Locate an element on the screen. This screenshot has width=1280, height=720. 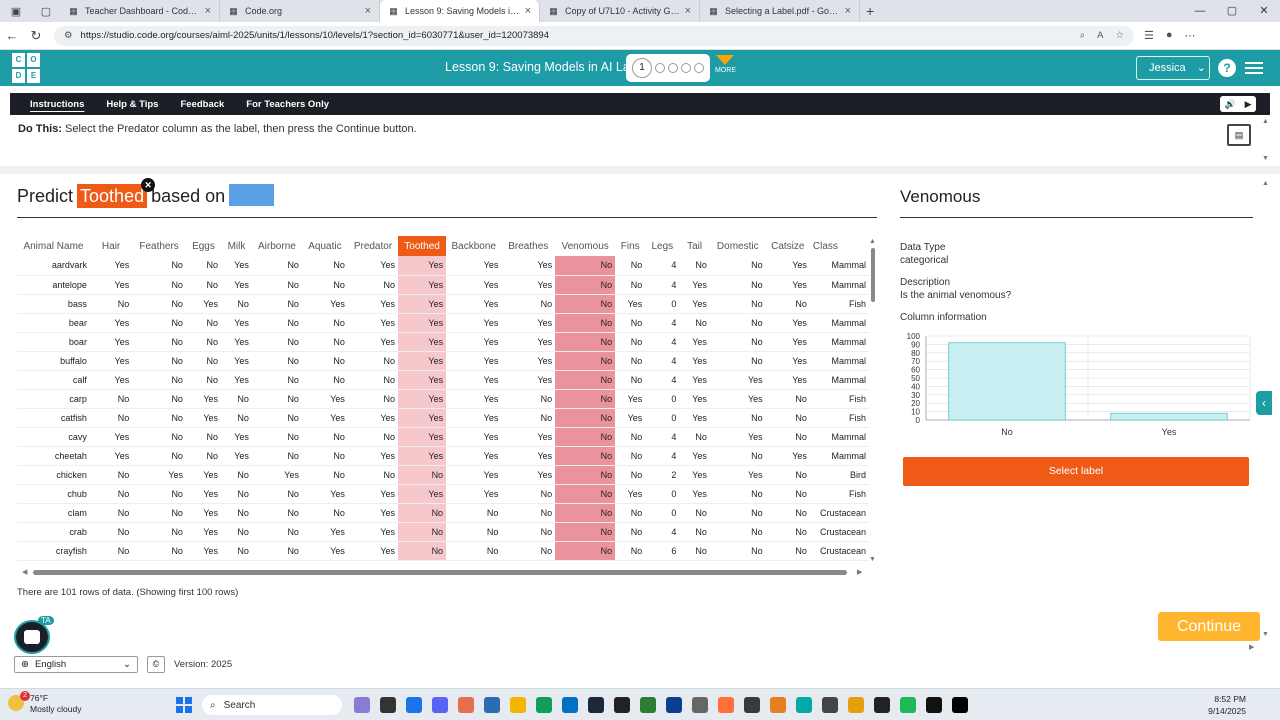
column-header: Eggs is located at coordinates (203, 246).